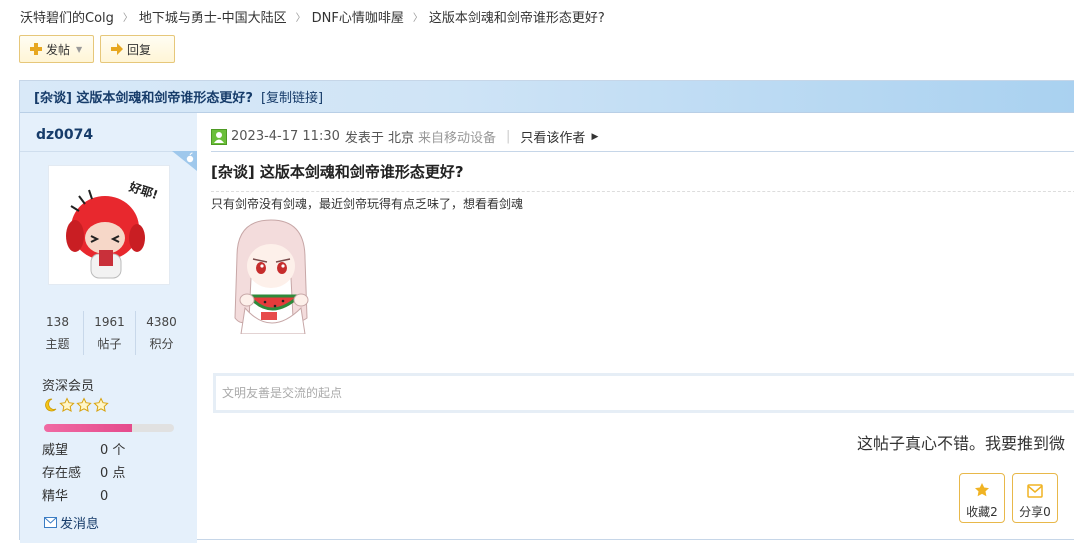 This screenshot has width=1074, height=543. I want to click on copy-link-button: [复制链接], so click(292, 96).